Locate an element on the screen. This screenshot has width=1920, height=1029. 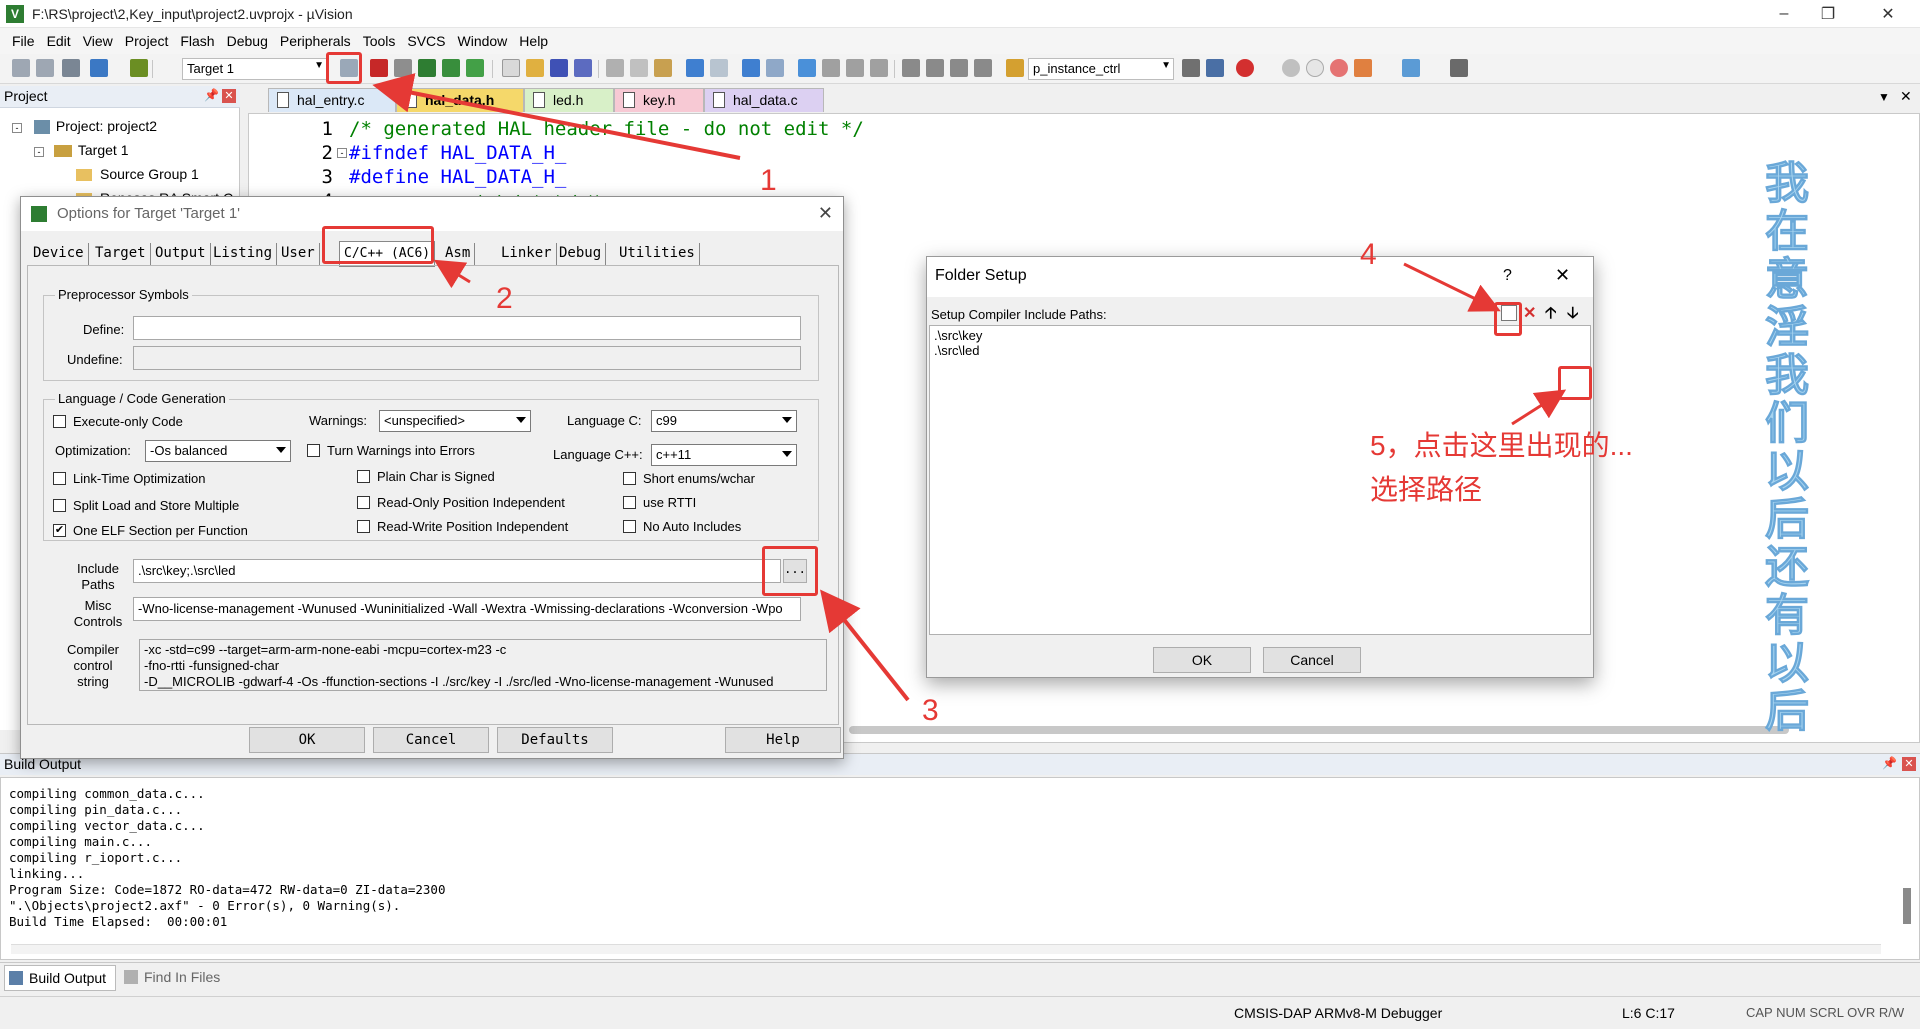
manage-components-icon is located at coordinates (379, 68).